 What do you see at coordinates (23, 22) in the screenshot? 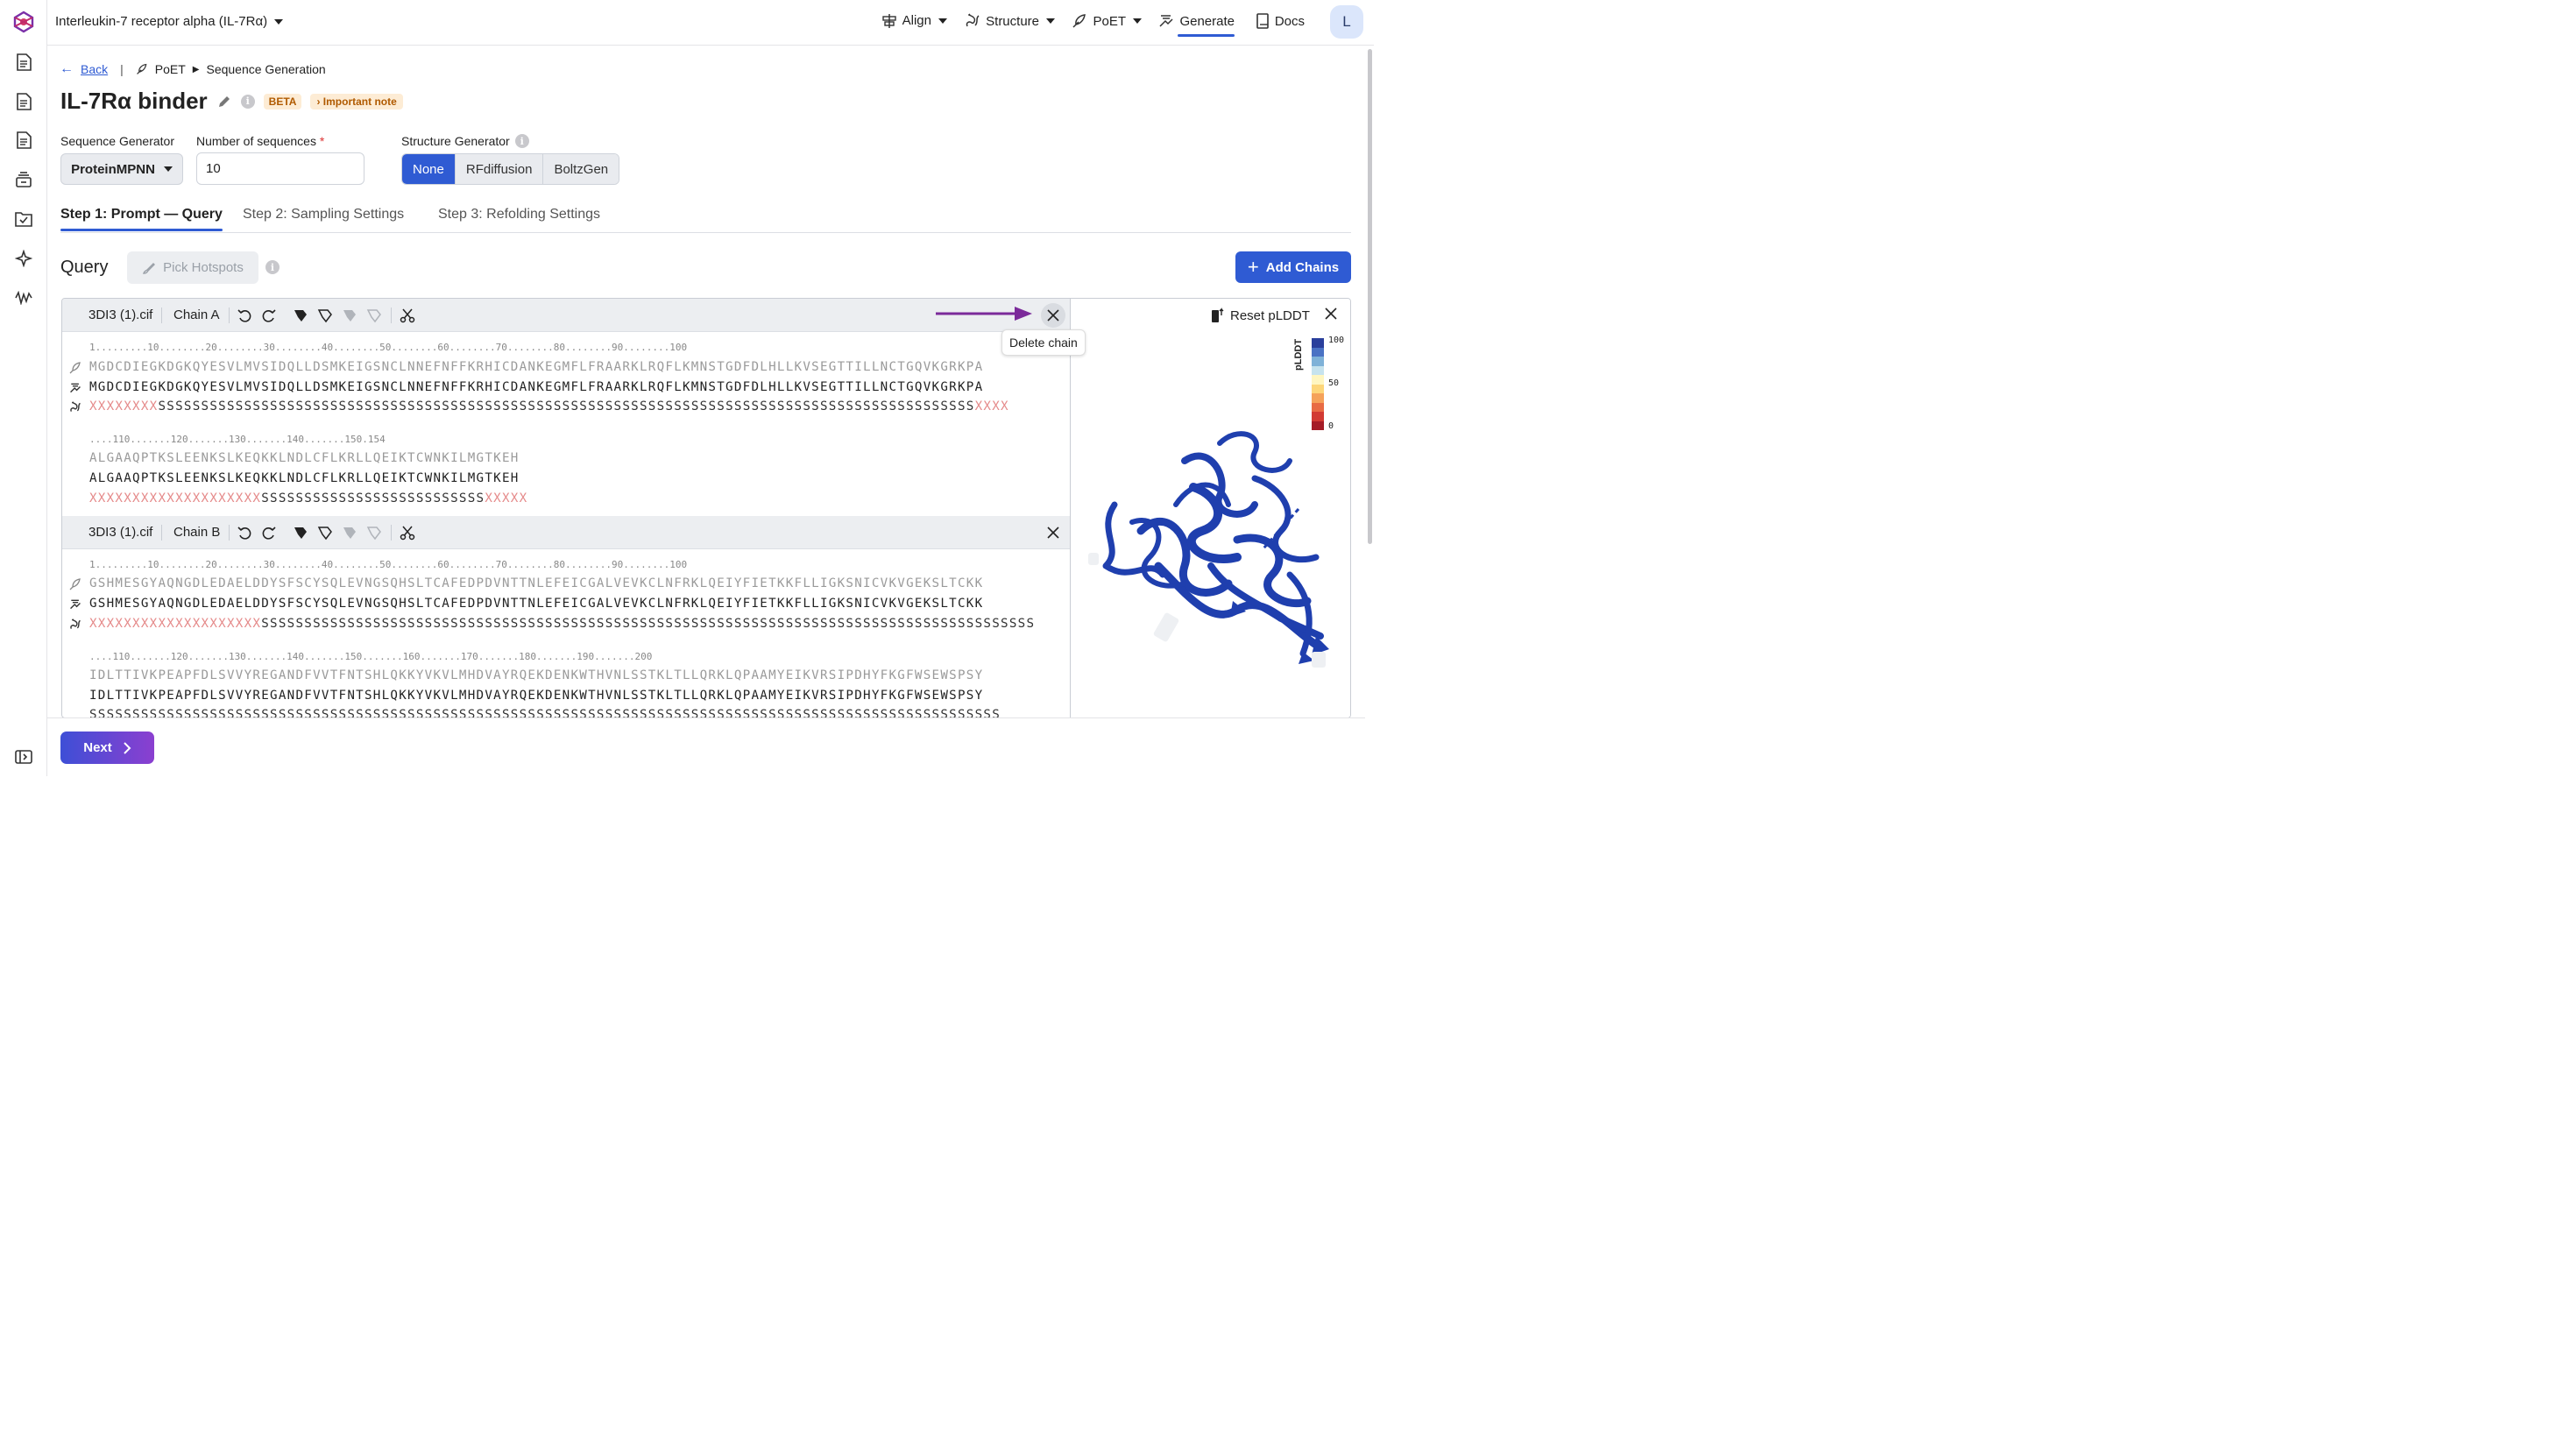
I see `app-logo-icon` at bounding box center [23, 22].